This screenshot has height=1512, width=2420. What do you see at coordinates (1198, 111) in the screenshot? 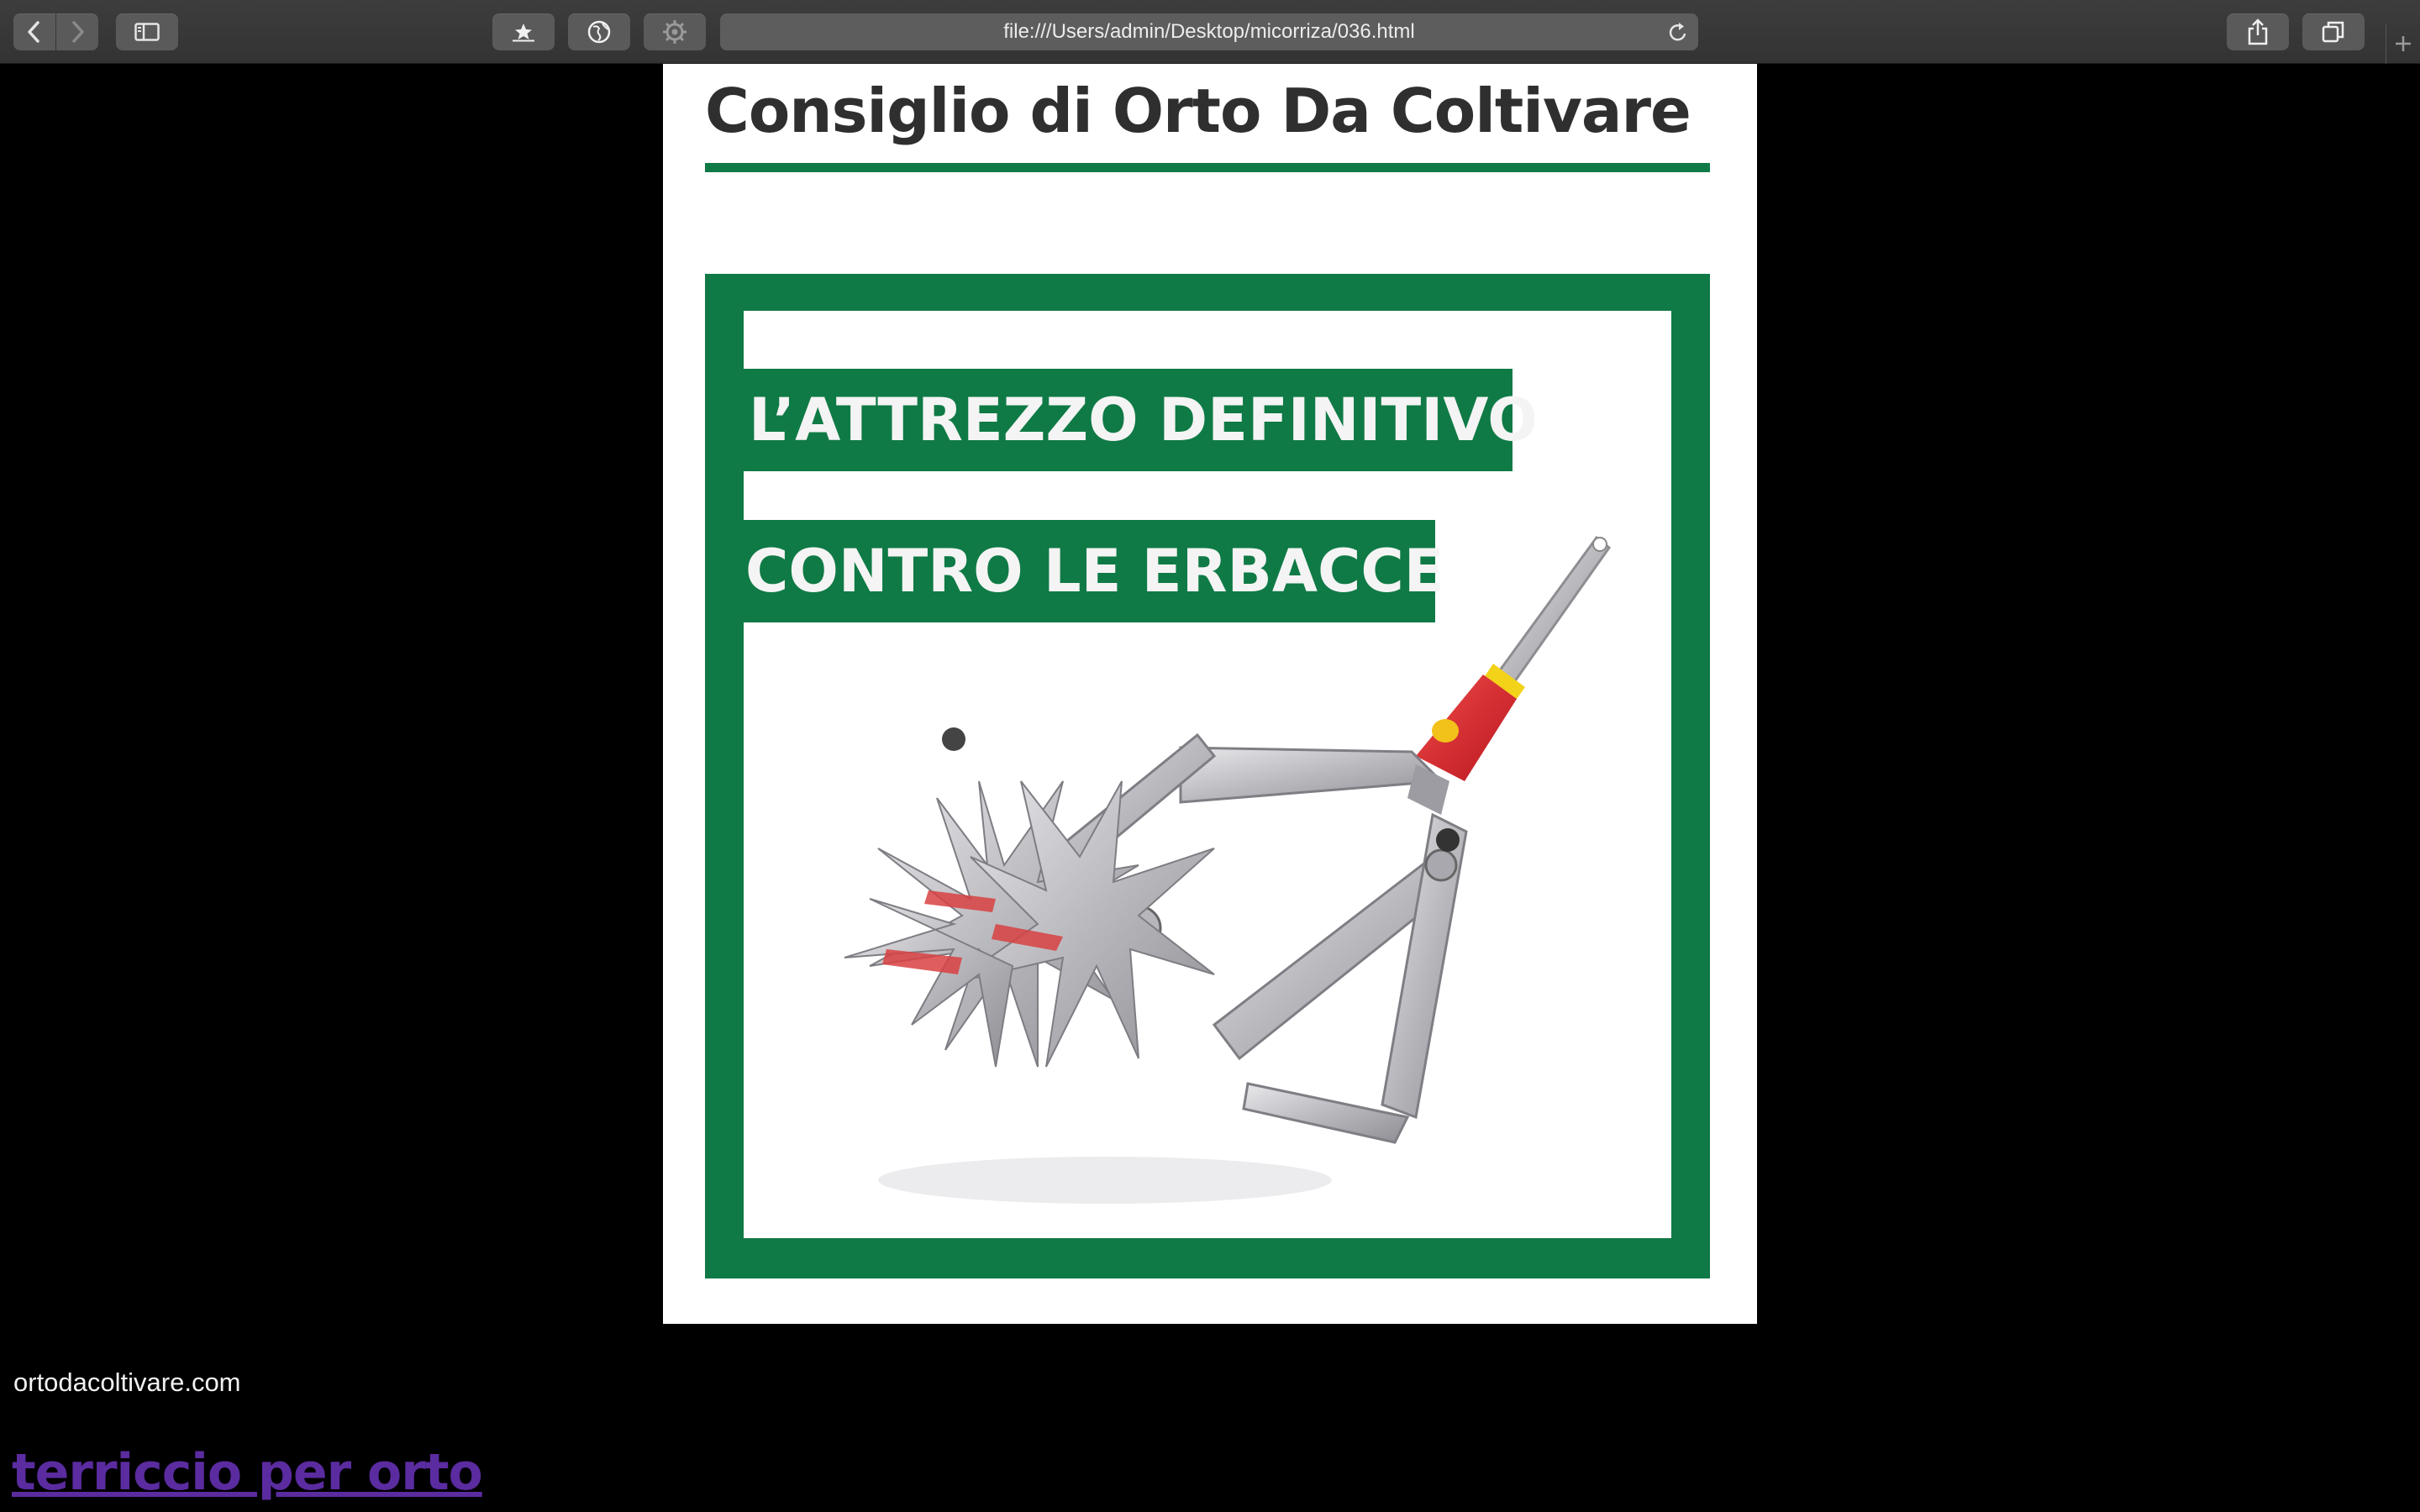
I see `page-title: Consiglio di Orto Da Coltivare` at bounding box center [1198, 111].